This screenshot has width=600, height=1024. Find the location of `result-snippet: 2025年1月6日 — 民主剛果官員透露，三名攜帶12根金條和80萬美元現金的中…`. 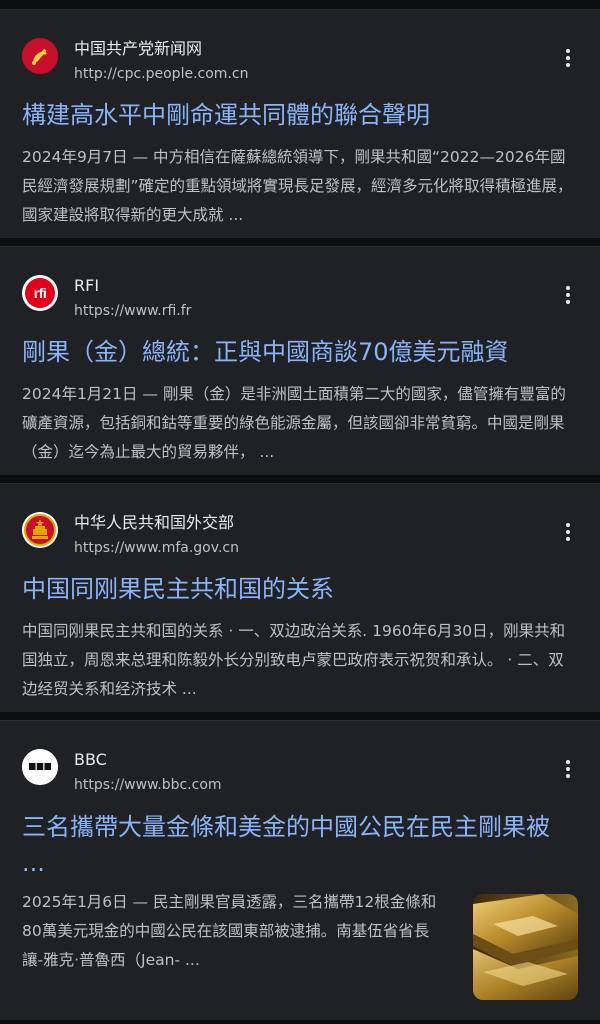

result-snippet: 2025年1月6日 — 民主剛果官員透露，三名攜帶12根金條和80萬美元現金的中… is located at coordinates (229, 931).